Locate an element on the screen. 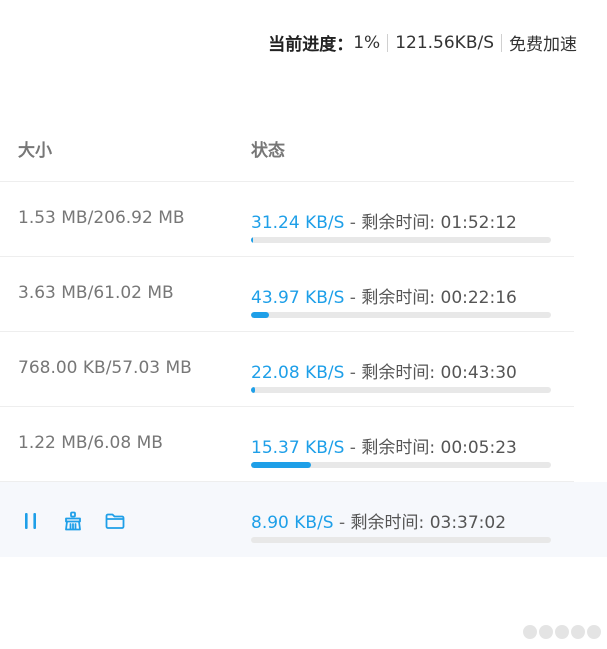 This screenshot has height=649, width=607. row-remaining-time: 00:43:30 is located at coordinates (478, 373).